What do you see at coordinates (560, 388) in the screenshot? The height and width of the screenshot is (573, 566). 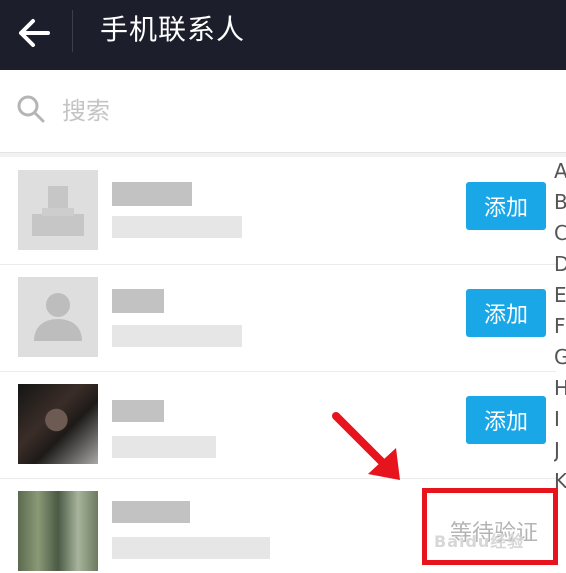 I see `index-letter: H` at bounding box center [560, 388].